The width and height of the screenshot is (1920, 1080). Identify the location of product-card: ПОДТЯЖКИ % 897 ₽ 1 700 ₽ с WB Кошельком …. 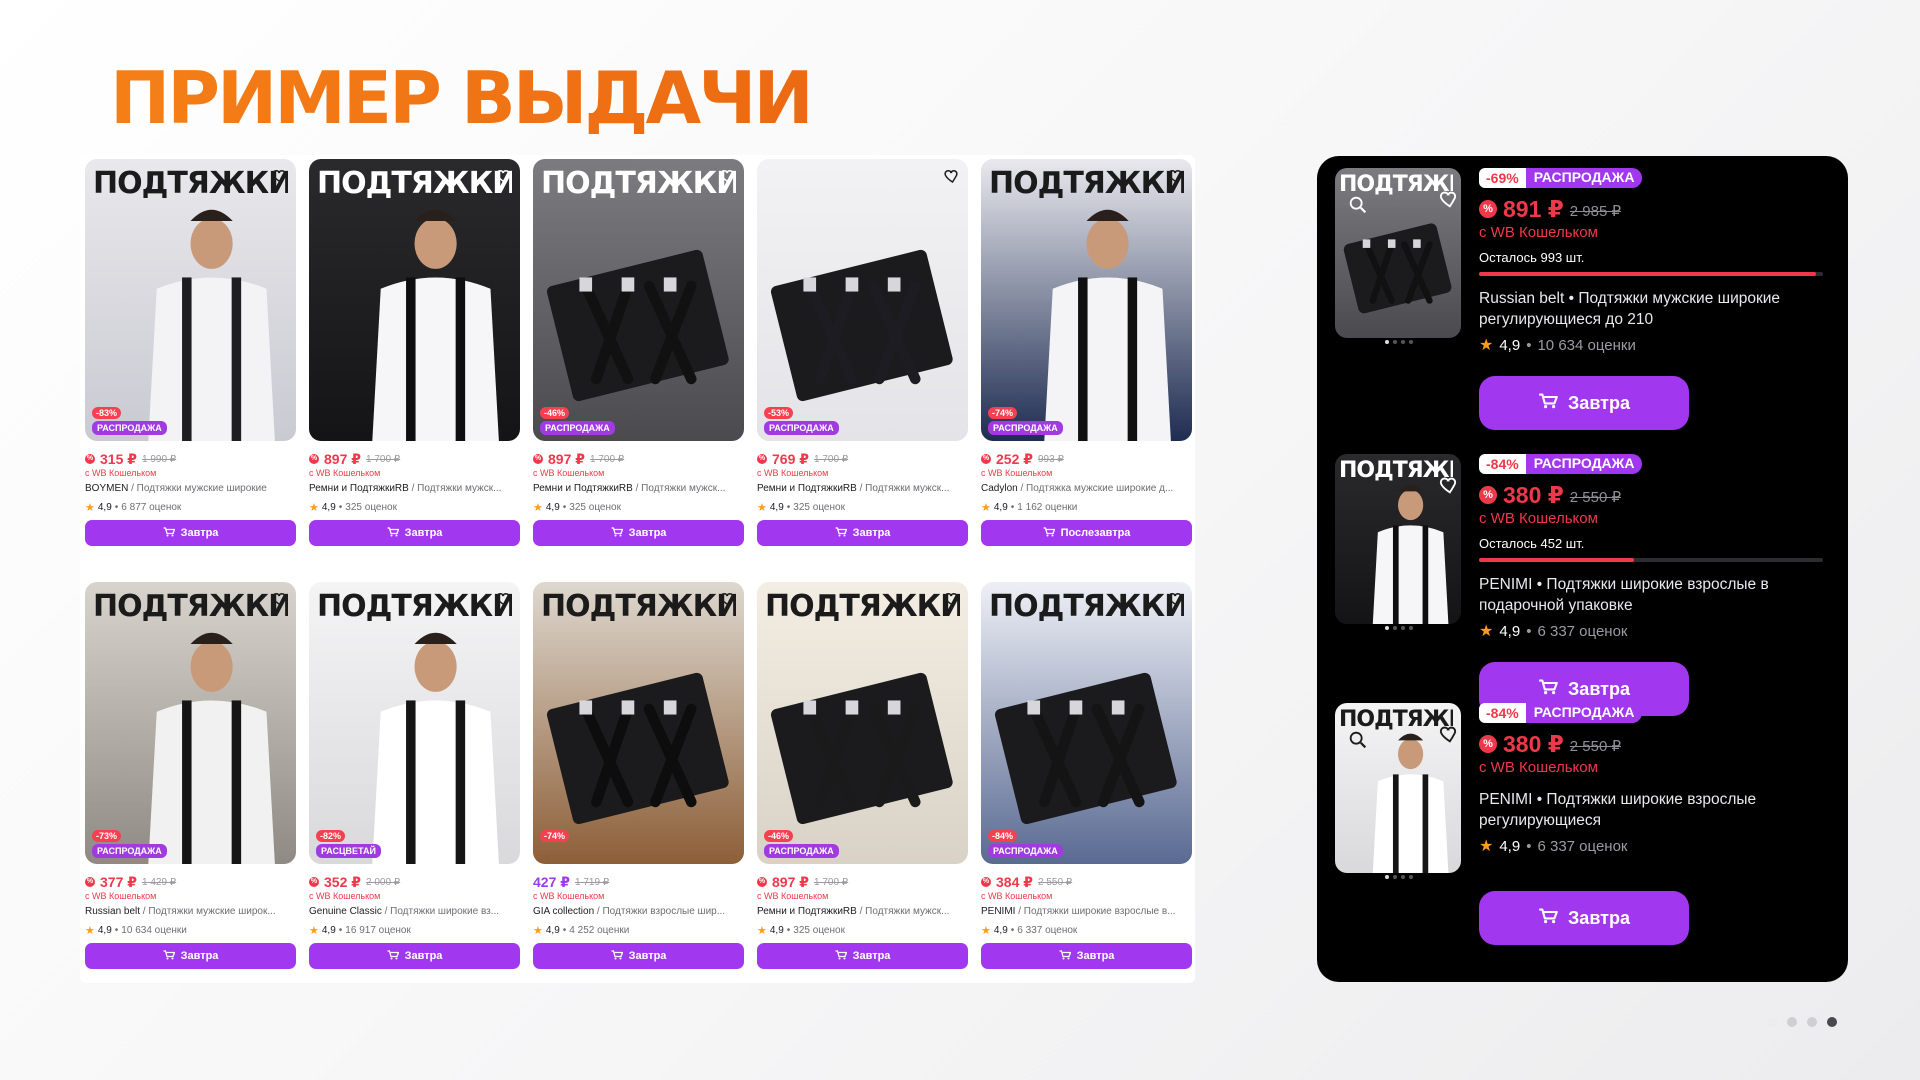
(414, 364).